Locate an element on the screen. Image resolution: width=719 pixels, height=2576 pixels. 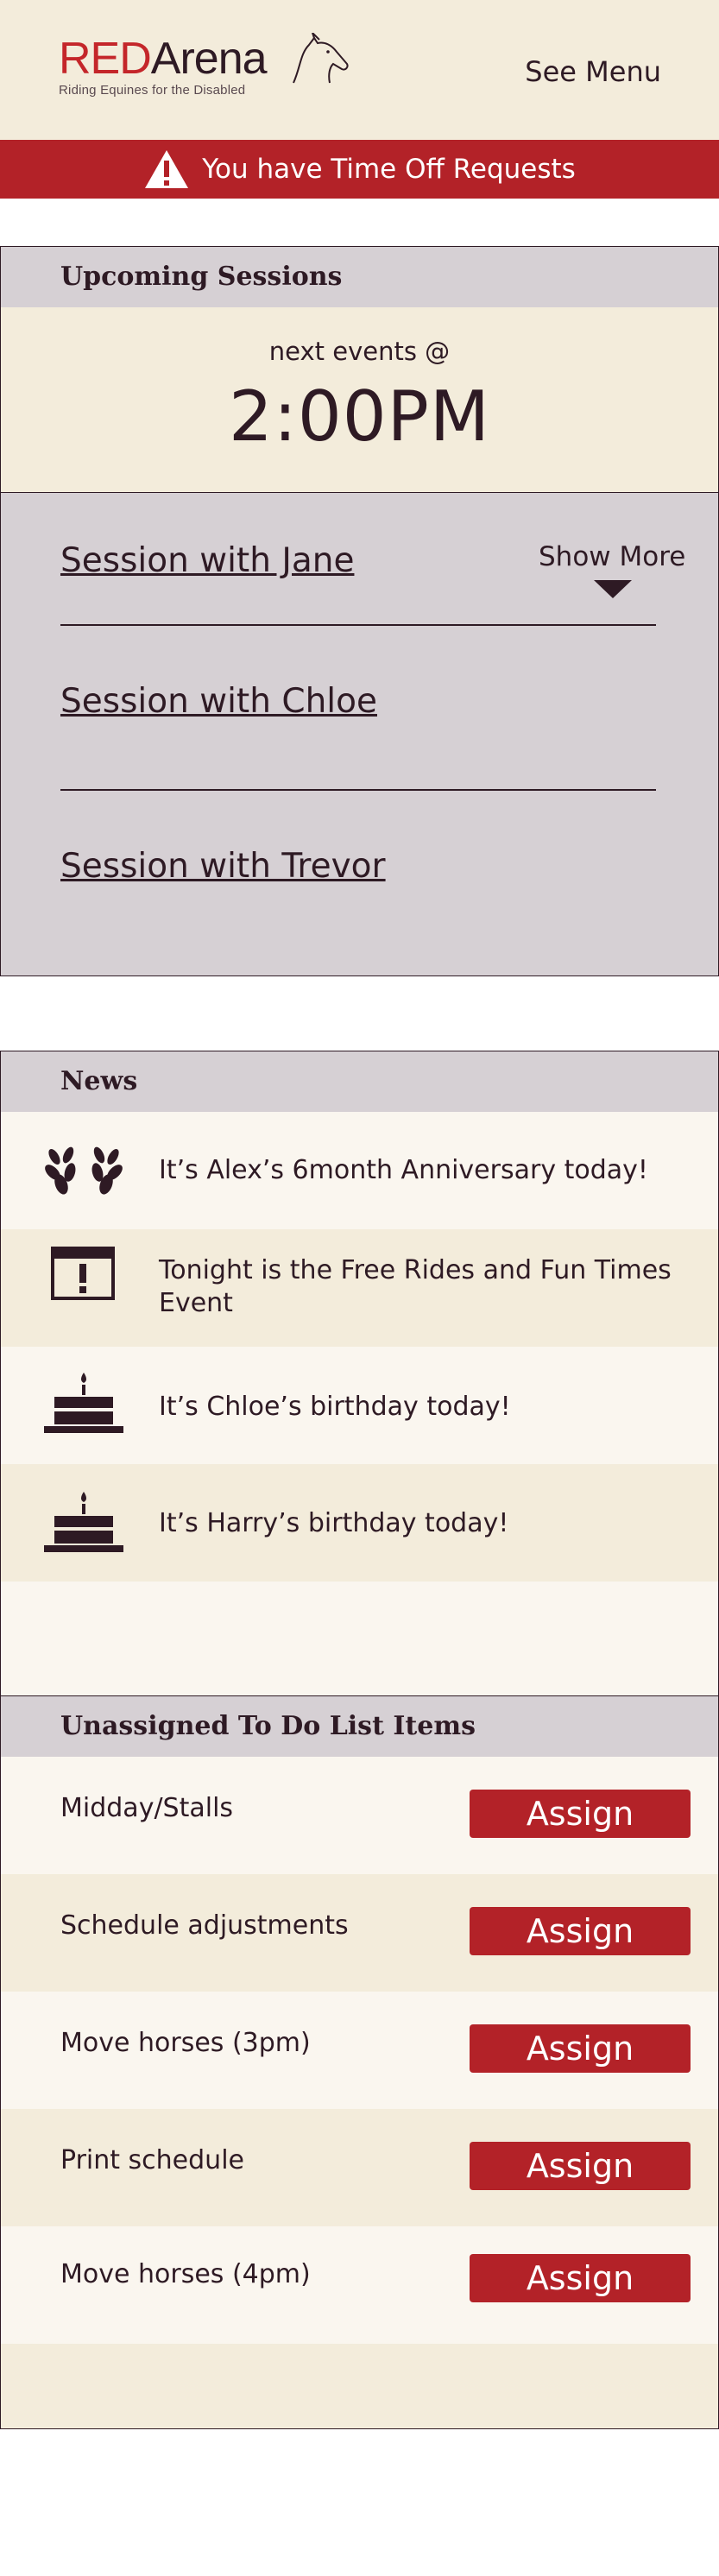
todo-label: Move horses (3pm) is located at coordinates (186, 2043).